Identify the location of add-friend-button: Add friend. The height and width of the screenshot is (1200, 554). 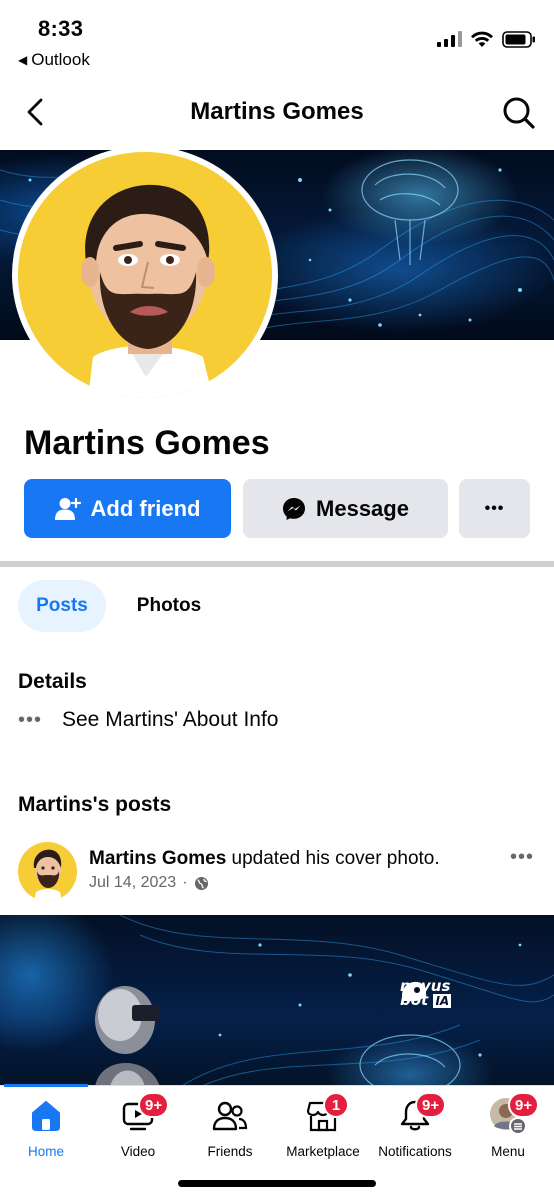
(127, 508).